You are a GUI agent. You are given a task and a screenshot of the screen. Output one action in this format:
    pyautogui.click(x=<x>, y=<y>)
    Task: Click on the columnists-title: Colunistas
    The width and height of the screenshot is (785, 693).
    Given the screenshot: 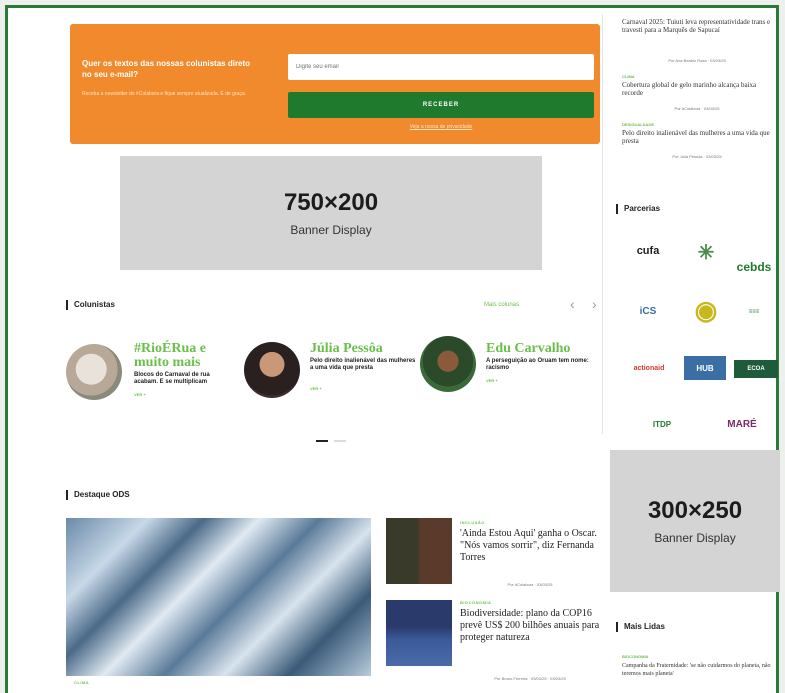 What is the action you would take?
    pyautogui.click(x=90, y=305)
    